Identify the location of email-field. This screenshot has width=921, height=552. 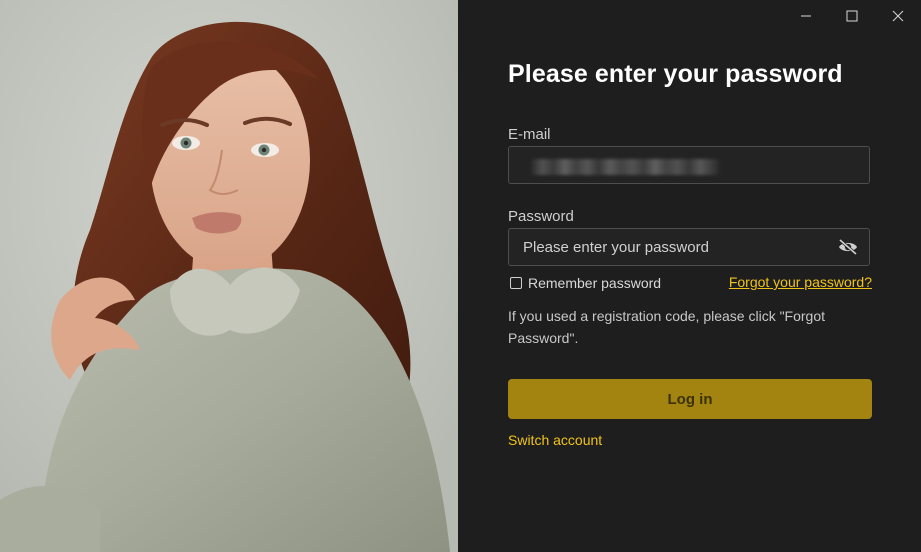
(689, 165).